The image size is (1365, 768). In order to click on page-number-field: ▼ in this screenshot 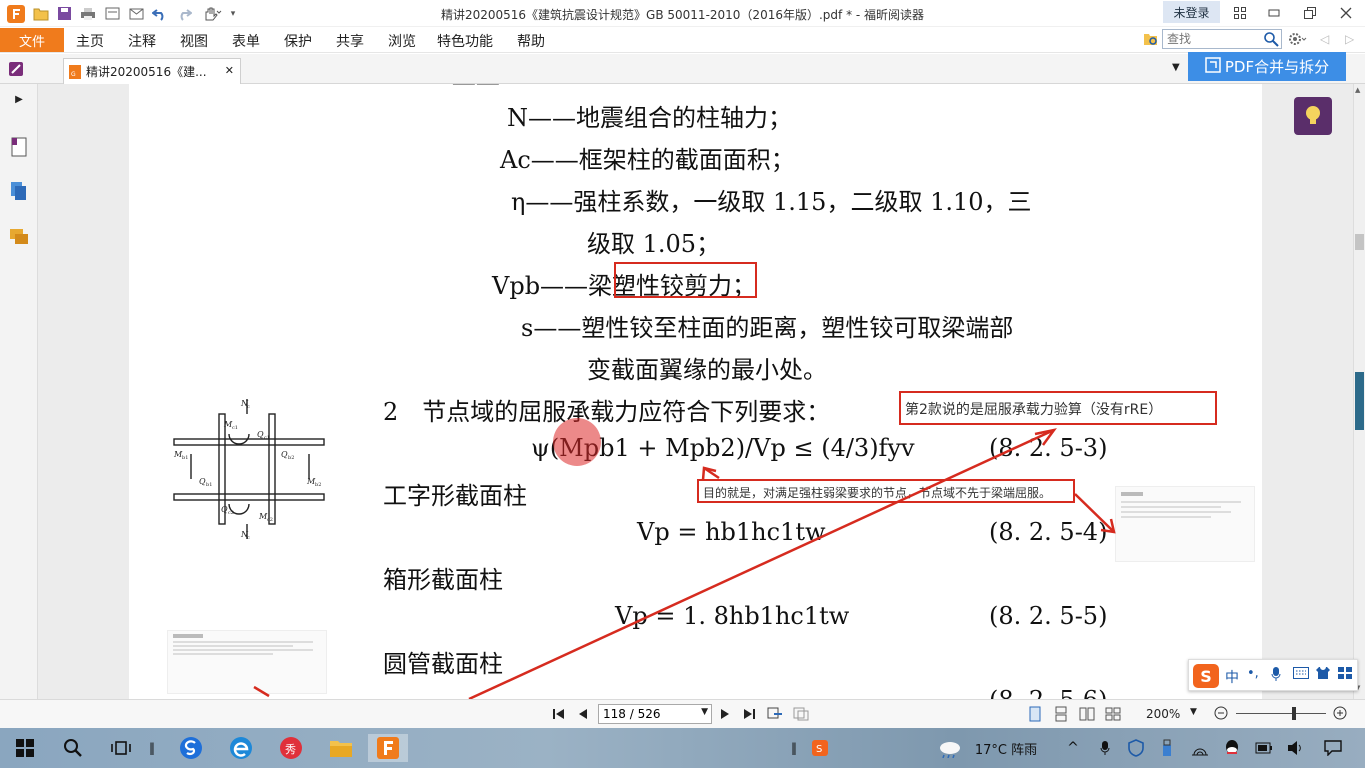, I will do `click(655, 714)`.